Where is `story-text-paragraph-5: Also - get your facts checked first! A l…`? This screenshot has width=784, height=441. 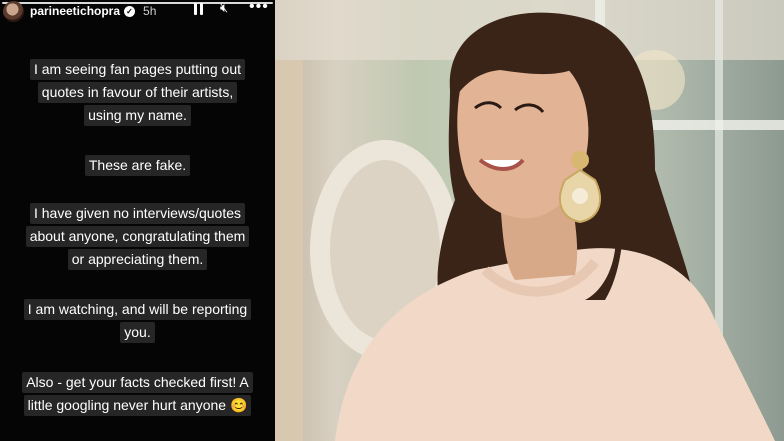
story-text-paragraph-5: Also - get your facts checked first! A l… is located at coordinates (137, 395).